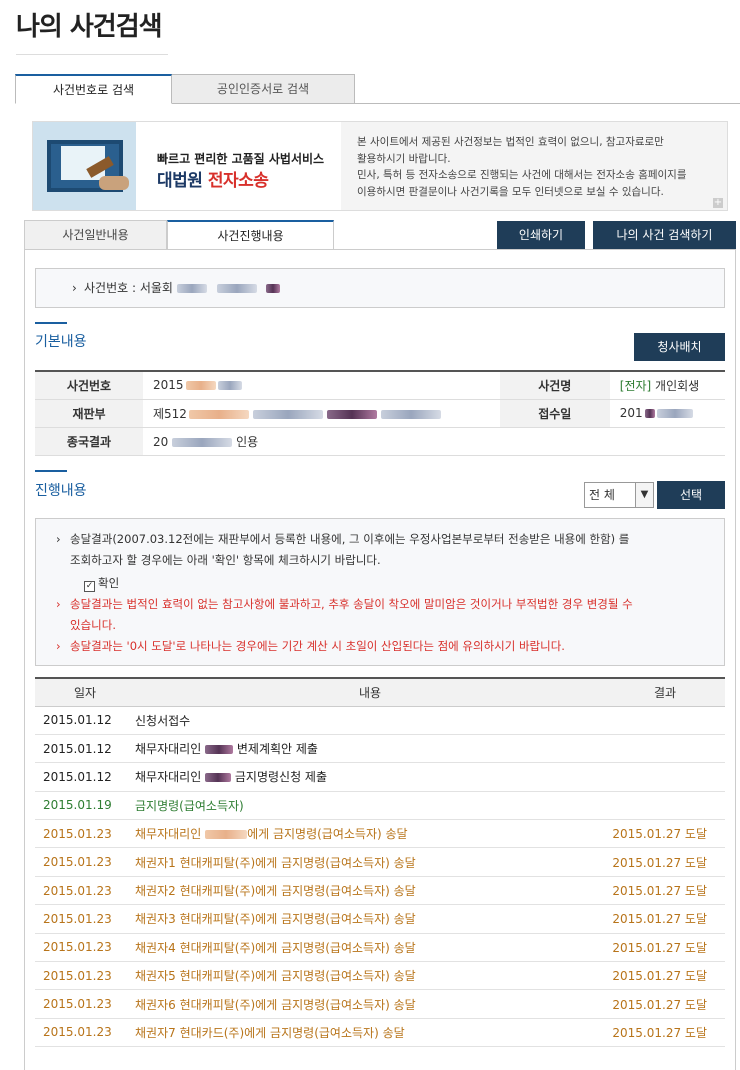  I want to click on brand-main: 대법원, so click(180, 181).